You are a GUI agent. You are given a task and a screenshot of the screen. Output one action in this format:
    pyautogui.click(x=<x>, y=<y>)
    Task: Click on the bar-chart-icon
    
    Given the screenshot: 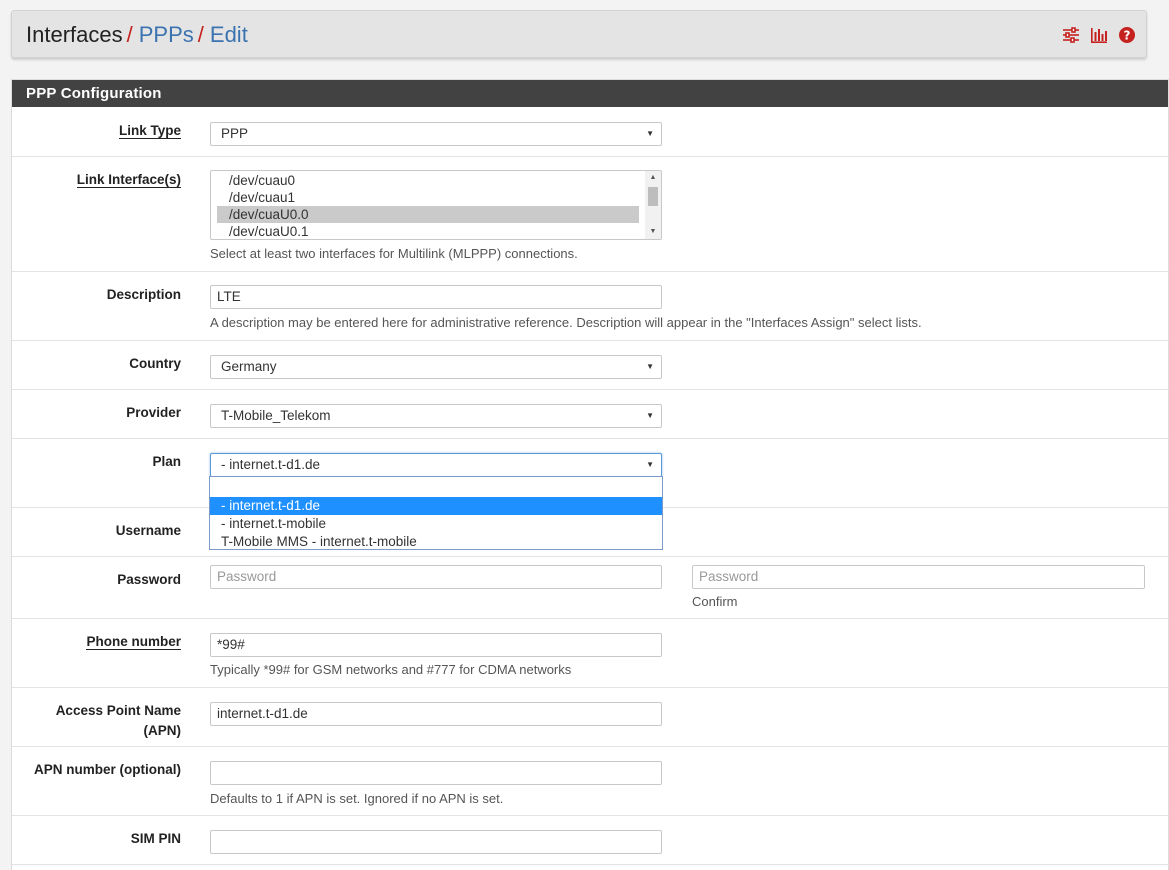 What is the action you would take?
    pyautogui.click(x=1099, y=35)
    